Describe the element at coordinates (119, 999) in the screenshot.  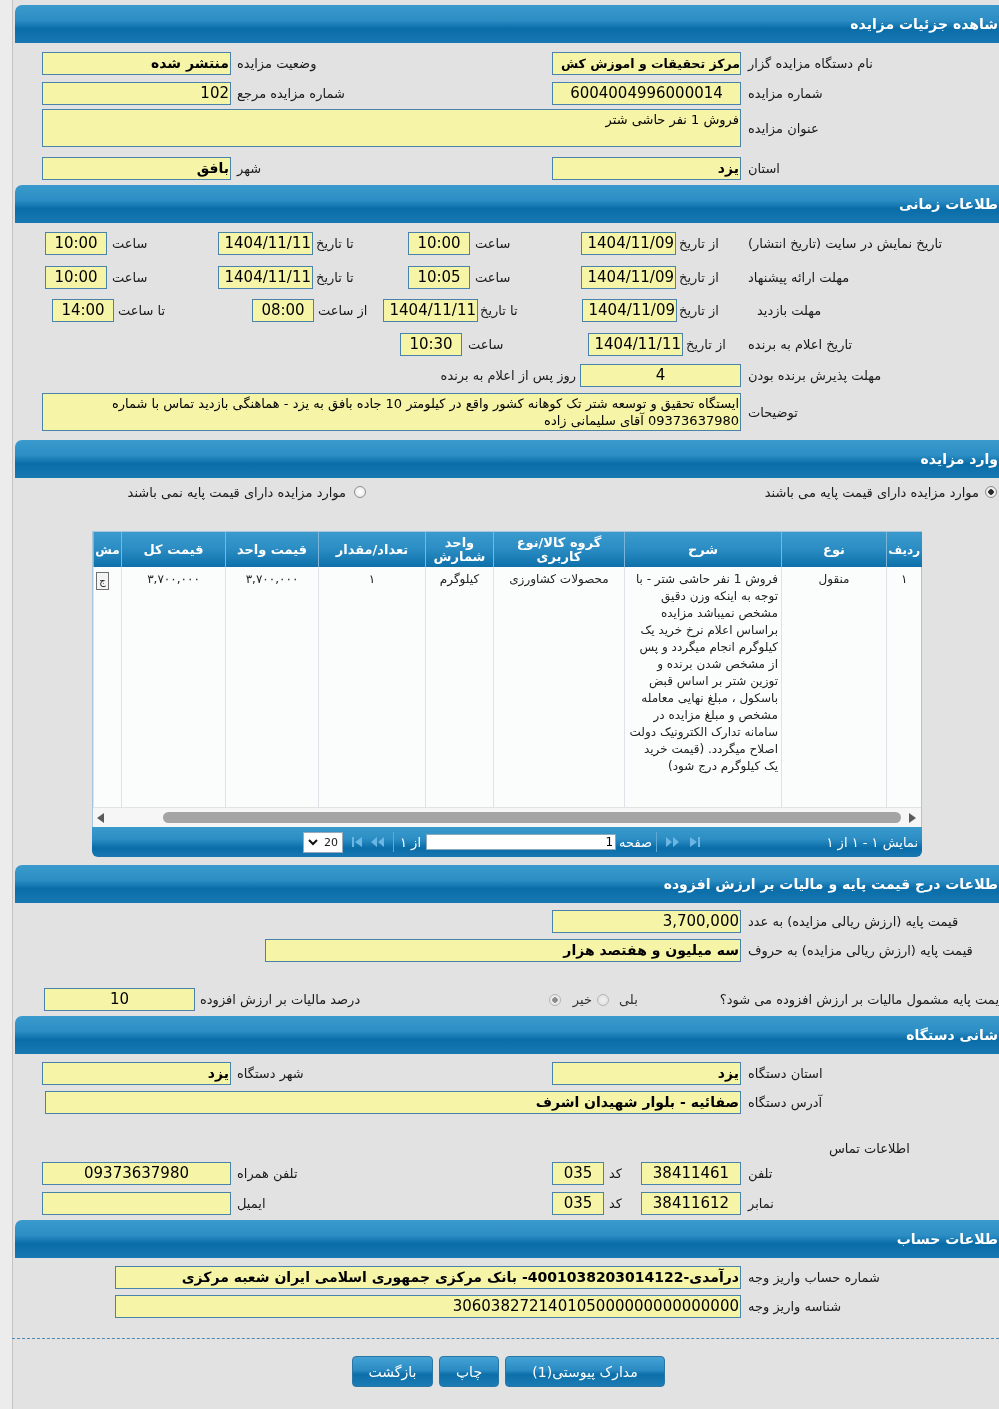
I see `input-field: 10` at that location.